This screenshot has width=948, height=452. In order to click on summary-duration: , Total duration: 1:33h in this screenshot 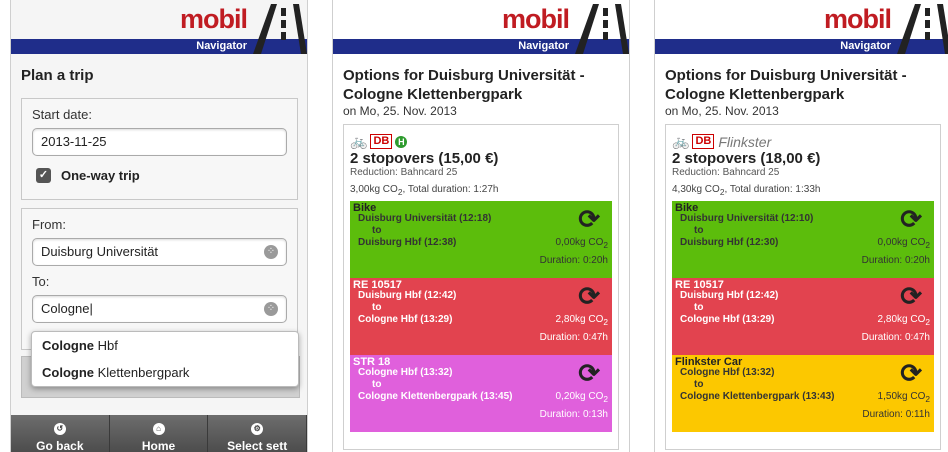, I will do `click(772, 189)`.